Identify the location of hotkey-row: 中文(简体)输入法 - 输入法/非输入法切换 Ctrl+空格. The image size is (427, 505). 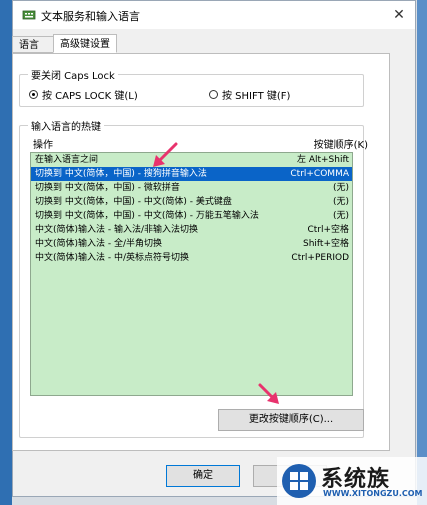
(191, 230).